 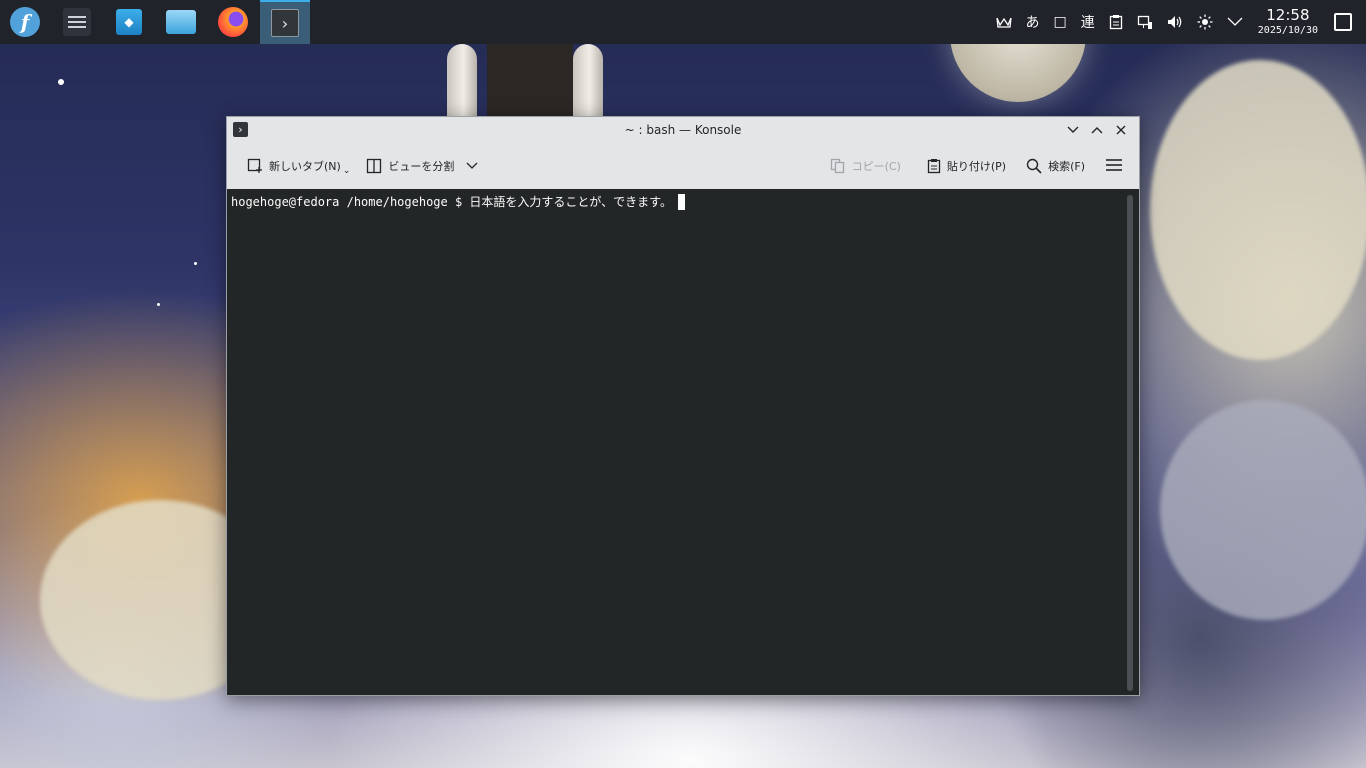 What do you see at coordinates (1088, 22) in the screenshot?
I see `input-mode-ren: 連` at bounding box center [1088, 22].